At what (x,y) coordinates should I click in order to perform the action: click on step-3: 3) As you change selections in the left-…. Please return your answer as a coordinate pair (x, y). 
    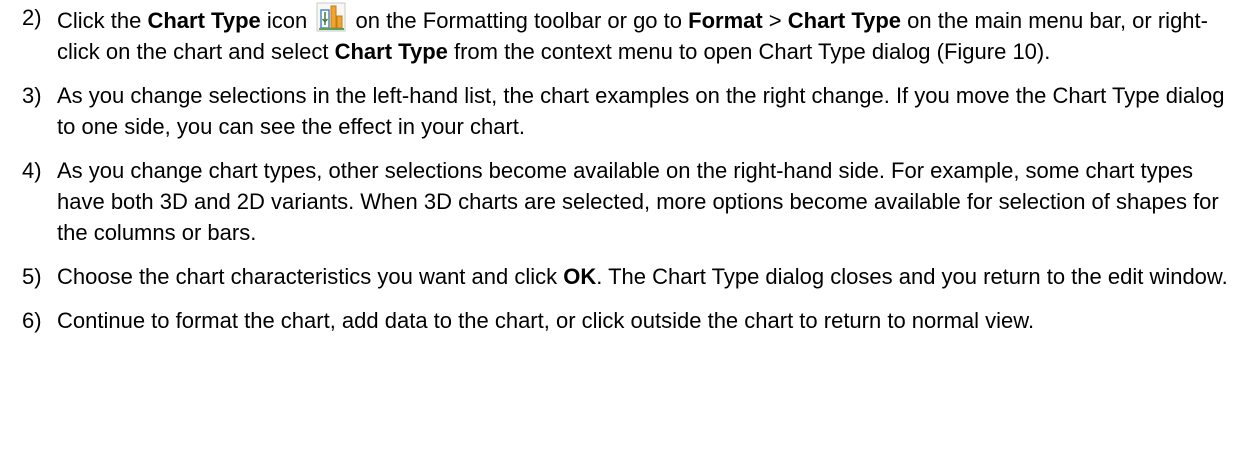
    Looking at the image, I should click on (627, 111).